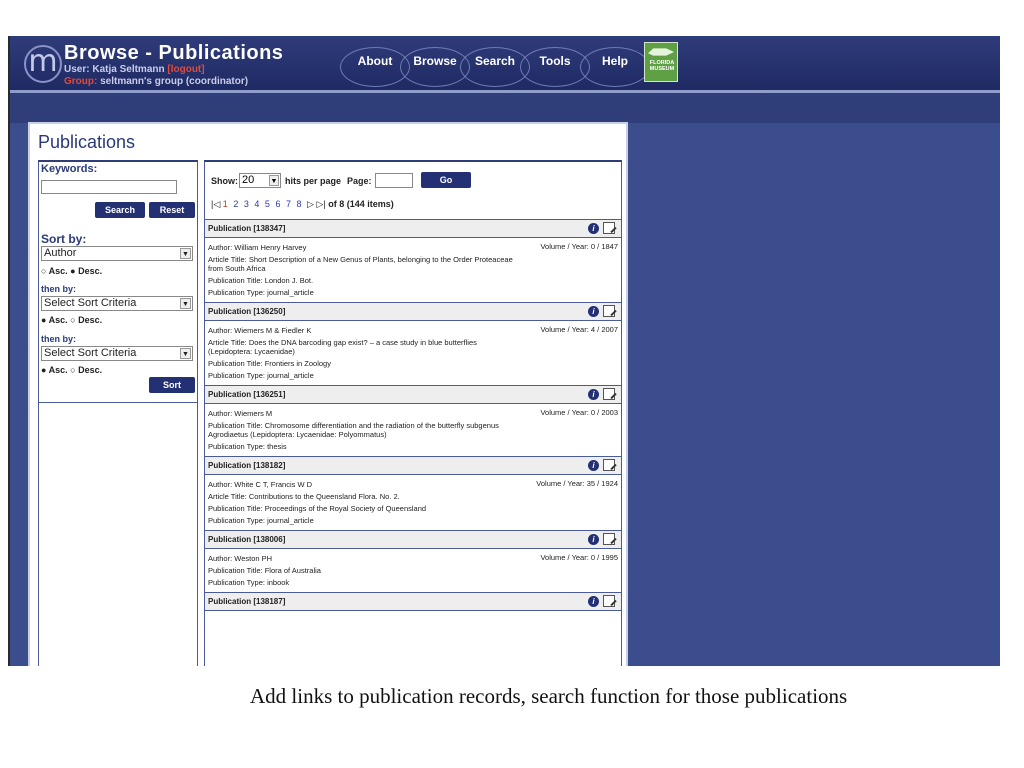  Describe the element at coordinates (246, 228) in the screenshot. I see `publication-id: Publication [138347]` at that location.